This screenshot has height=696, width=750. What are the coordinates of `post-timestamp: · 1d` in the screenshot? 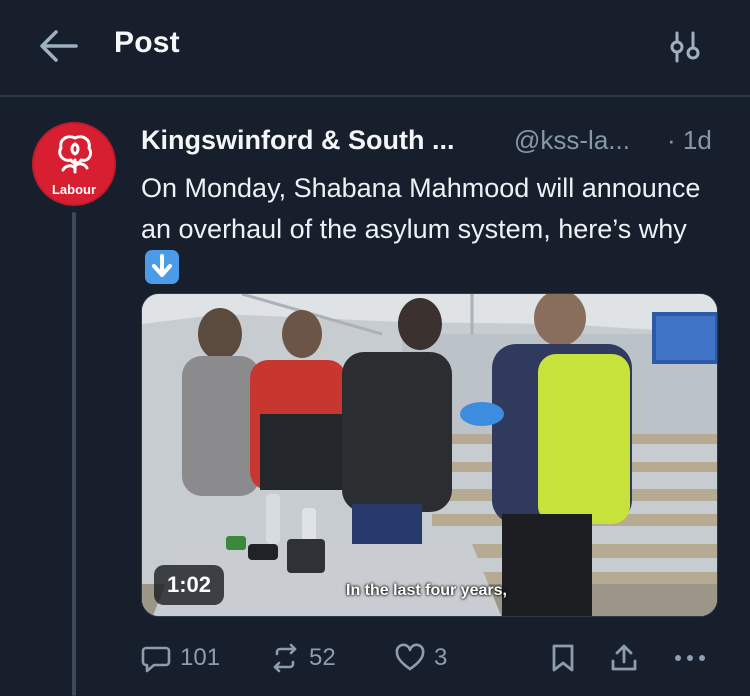 It's located at (689, 140).